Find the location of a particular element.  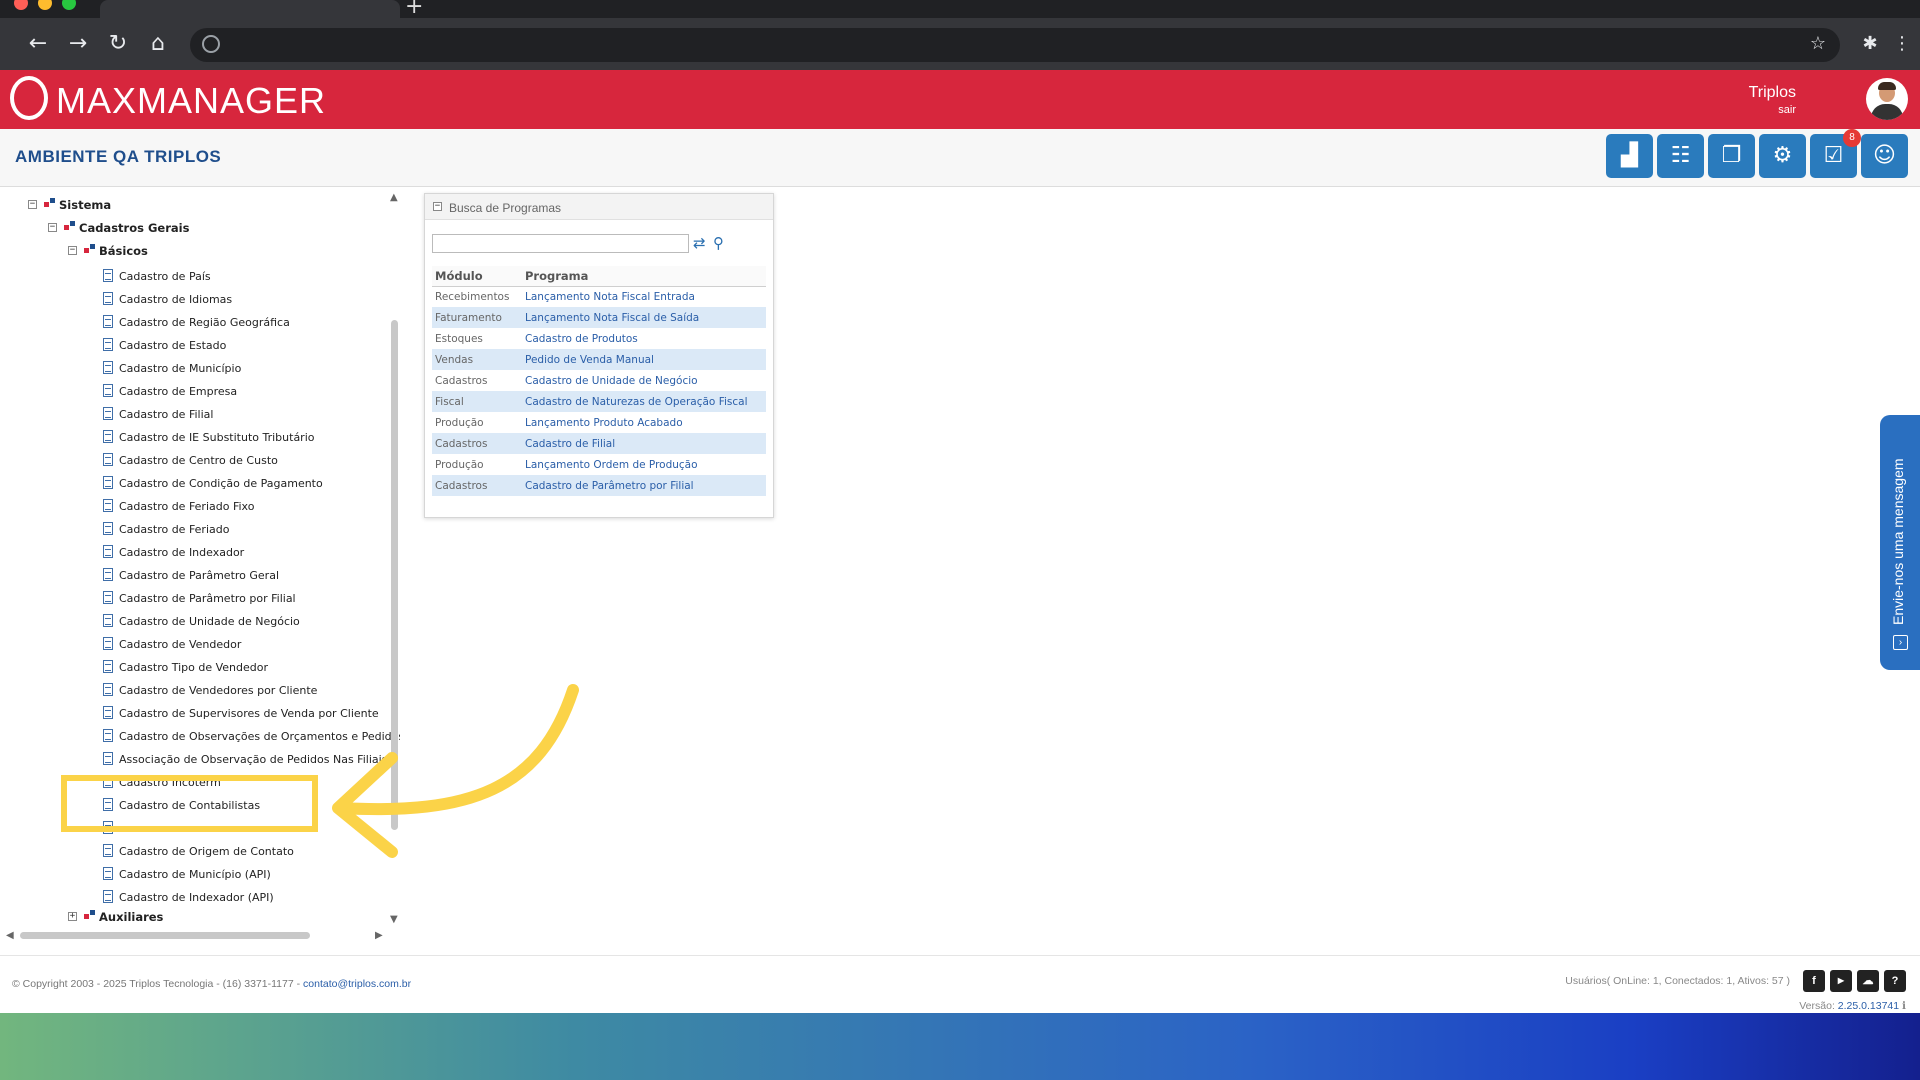

collapse-panel-icon: − is located at coordinates (437, 206).